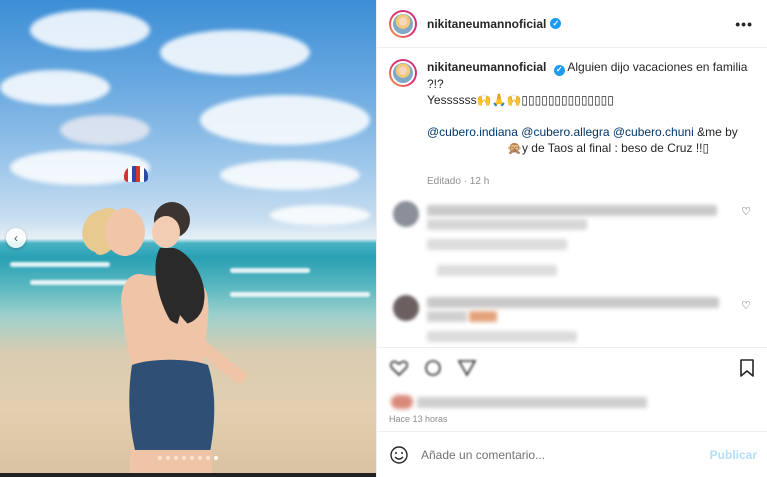 This screenshot has width=767, height=477. I want to click on parasail-kite, so click(136, 174).